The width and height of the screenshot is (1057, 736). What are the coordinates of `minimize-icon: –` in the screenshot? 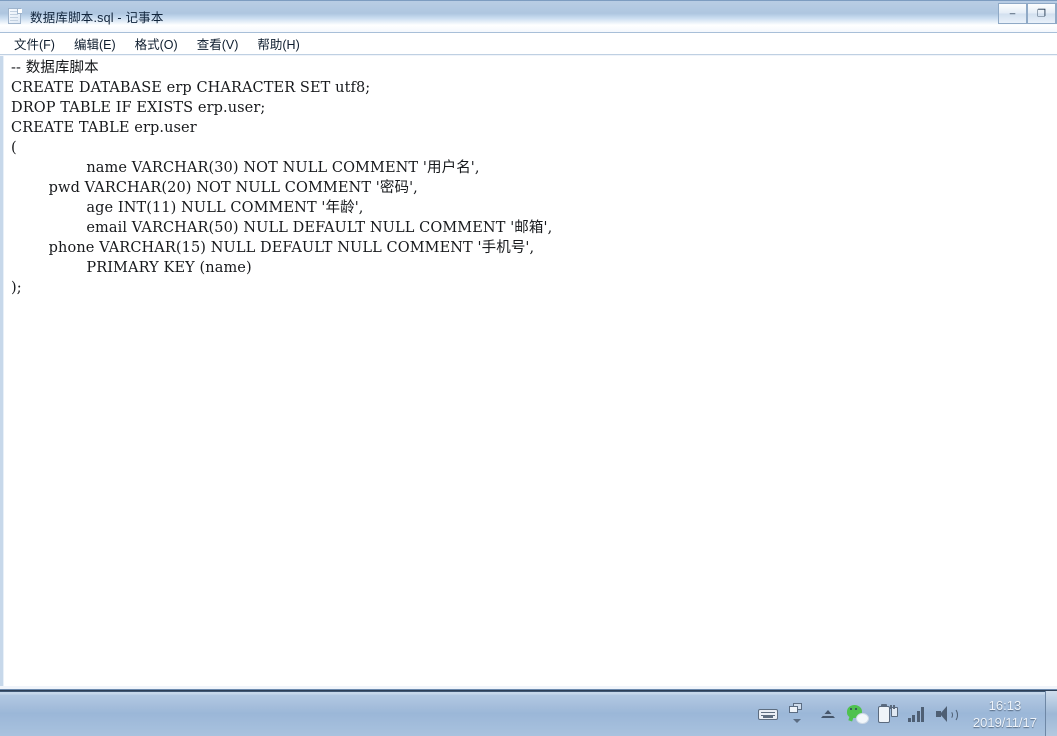 It's located at (1012, 13).